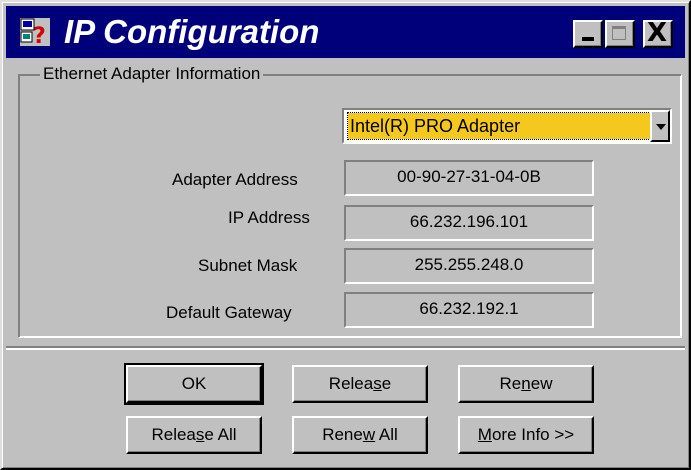  Describe the element at coordinates (386, 383) in the screenshot. I see `release-label-post: e` at that location.